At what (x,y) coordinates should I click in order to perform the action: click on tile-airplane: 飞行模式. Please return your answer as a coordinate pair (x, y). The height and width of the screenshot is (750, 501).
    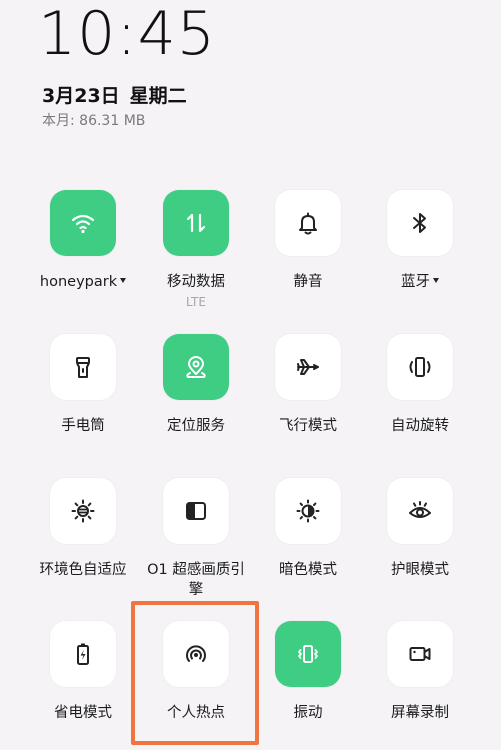
    Looking at the image, I should click on (308, 385).